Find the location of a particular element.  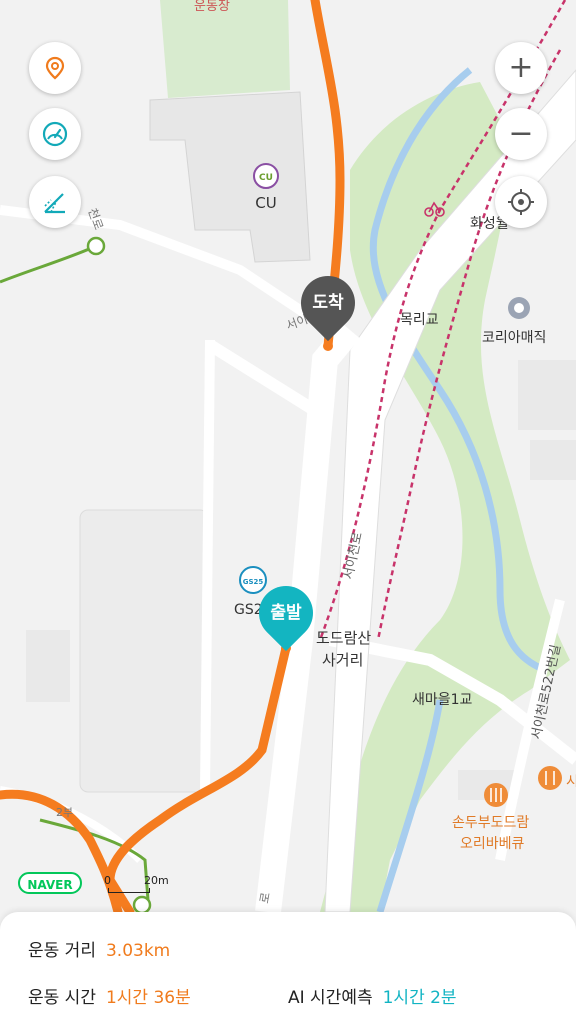

label-restaurant-edge: 시 is located at coordinates (571, 782).